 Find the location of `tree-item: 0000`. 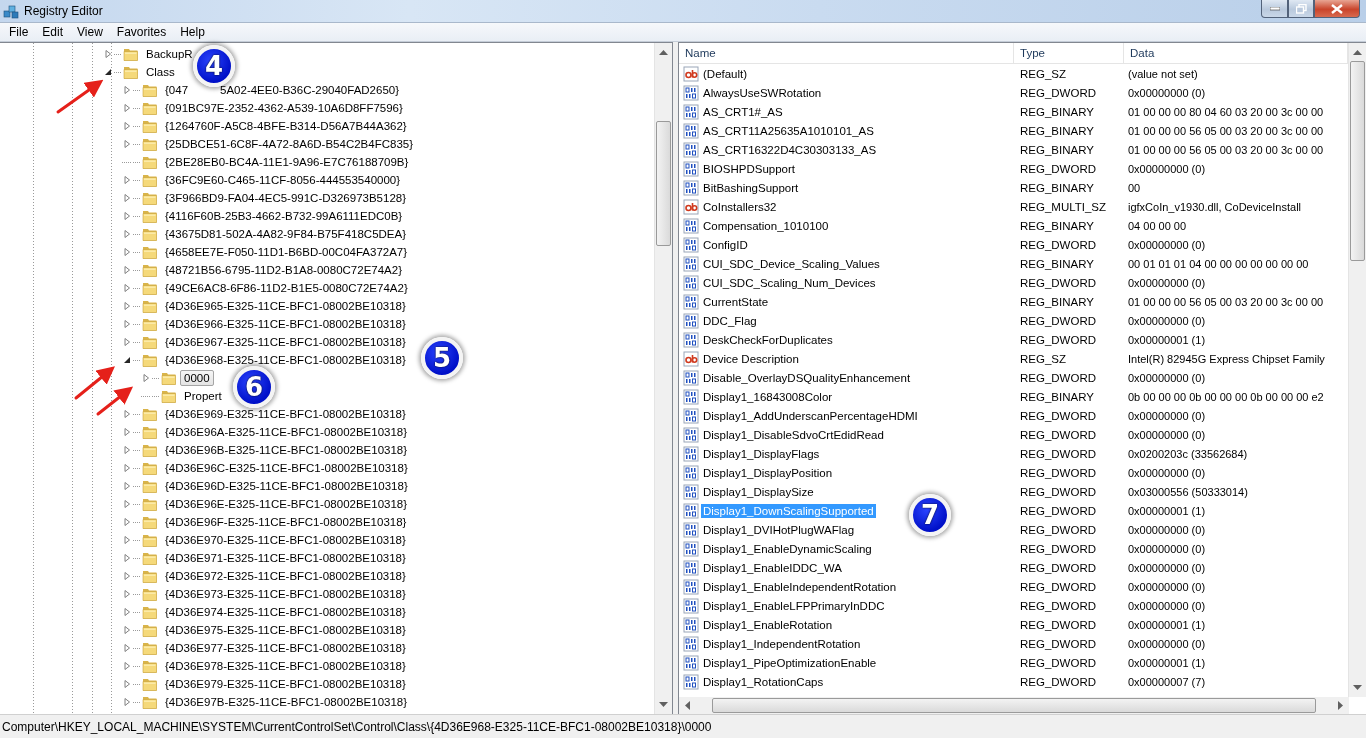

tree-item: 0000 is located at coordinates (197, 378).